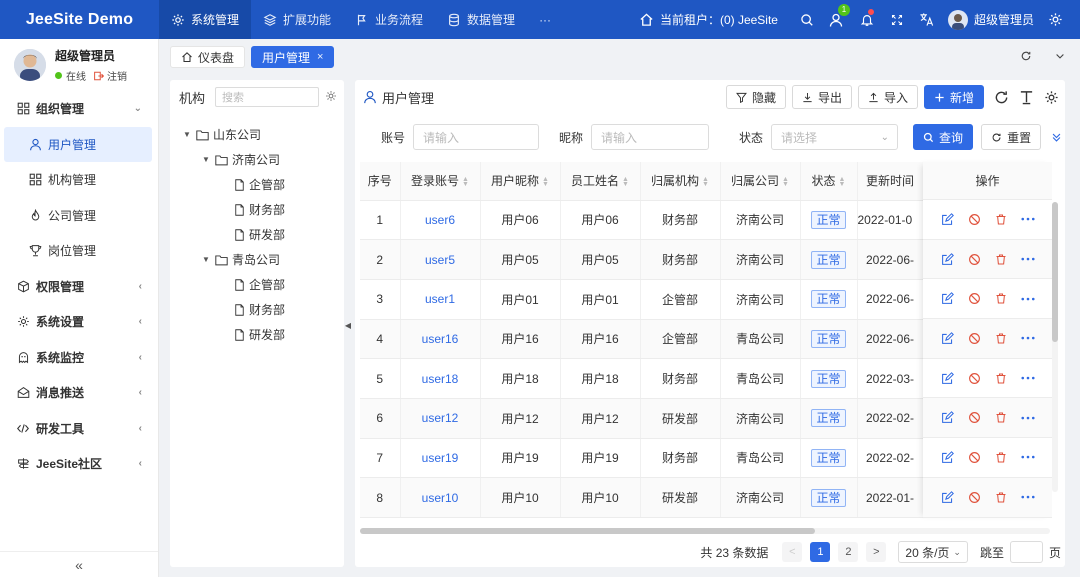 This screenshot has height=577, width=1080. What do you see at coordinates (1055, 272) in the screenshot?
I see `scrollbar-thumb` at bounding box center [1055, 272].